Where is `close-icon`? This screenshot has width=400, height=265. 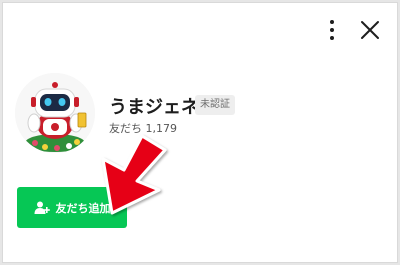
close-icon is located at coordinates (370, 30).